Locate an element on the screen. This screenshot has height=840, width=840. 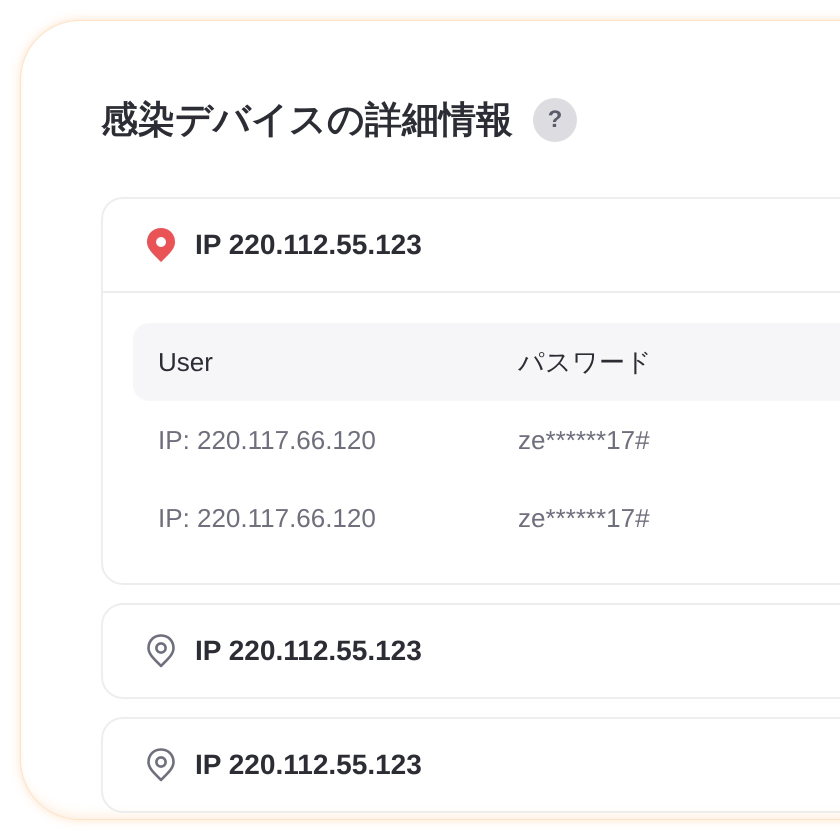
column-header: User is located at coordinates (186, 362).